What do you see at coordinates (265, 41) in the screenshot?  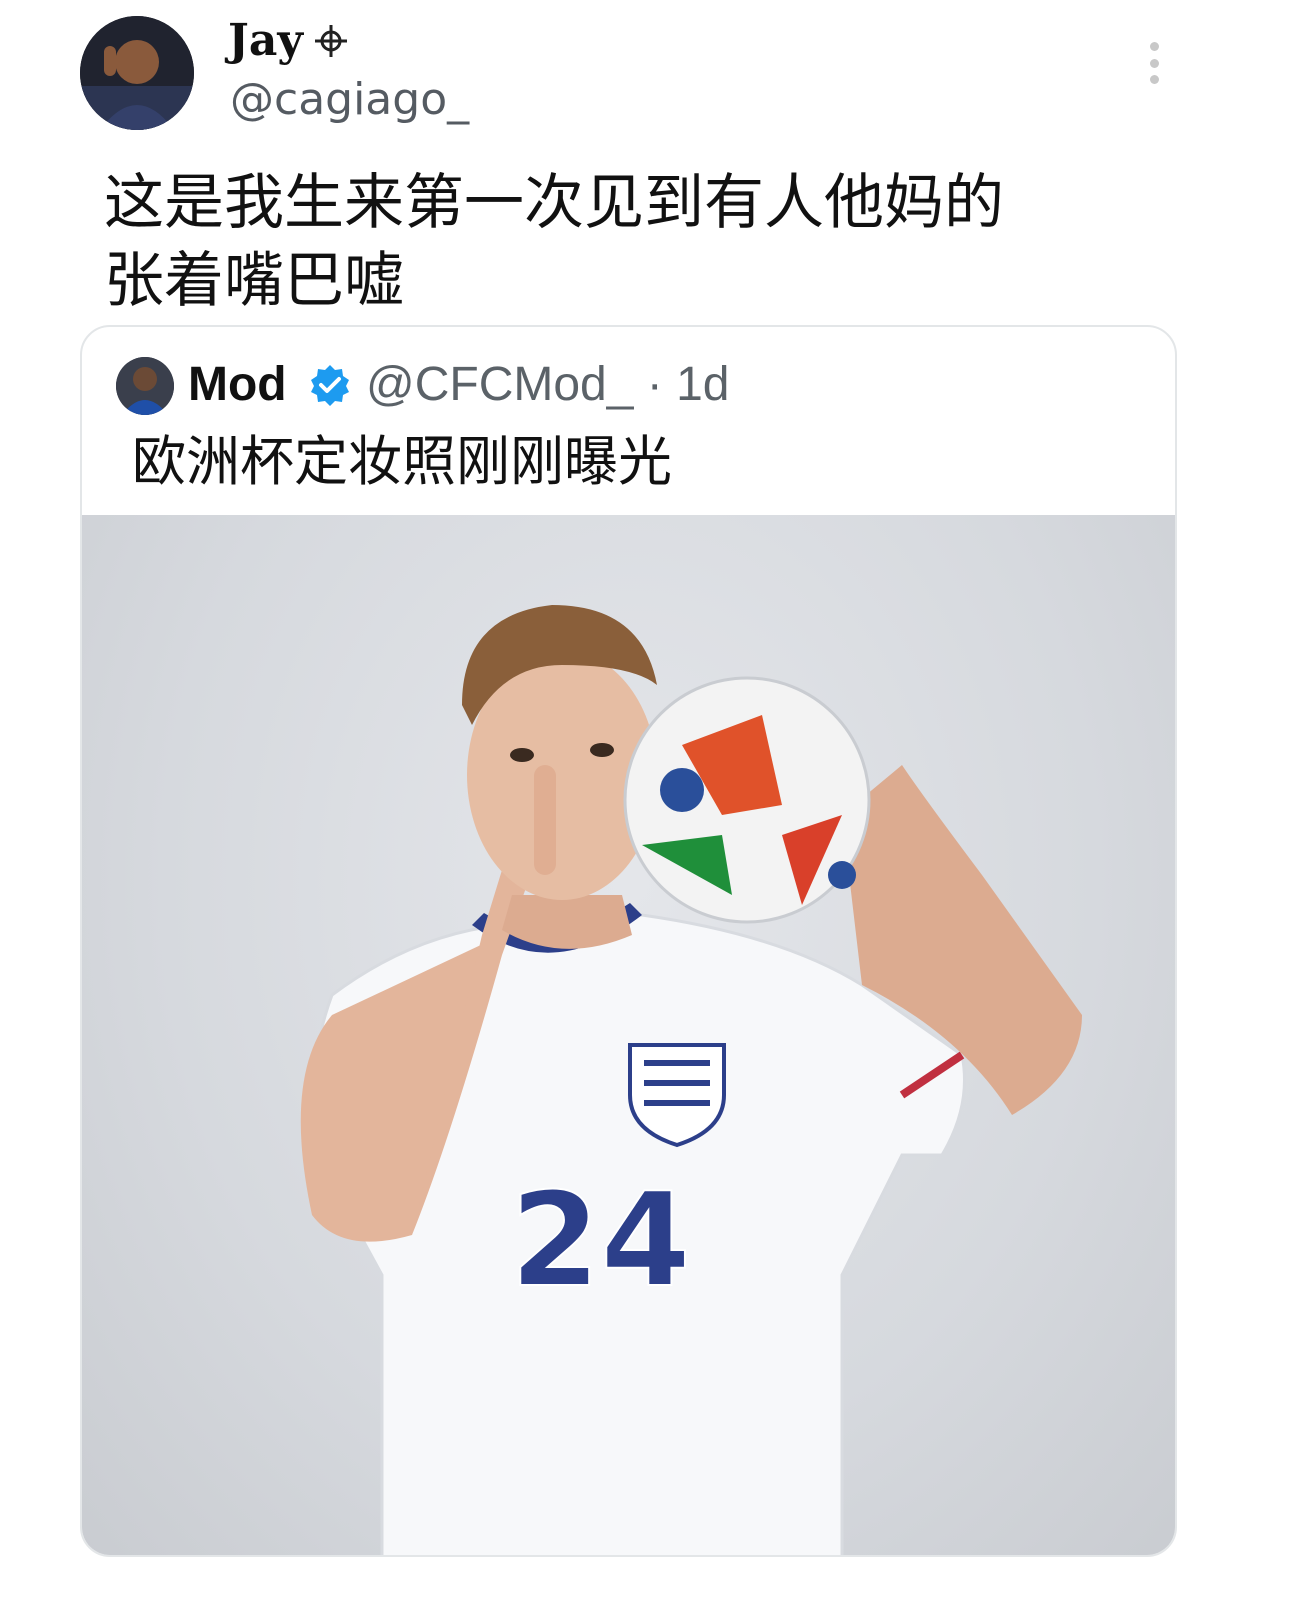 I see `author-display-name: Jay` at bounding box center [265, 41].